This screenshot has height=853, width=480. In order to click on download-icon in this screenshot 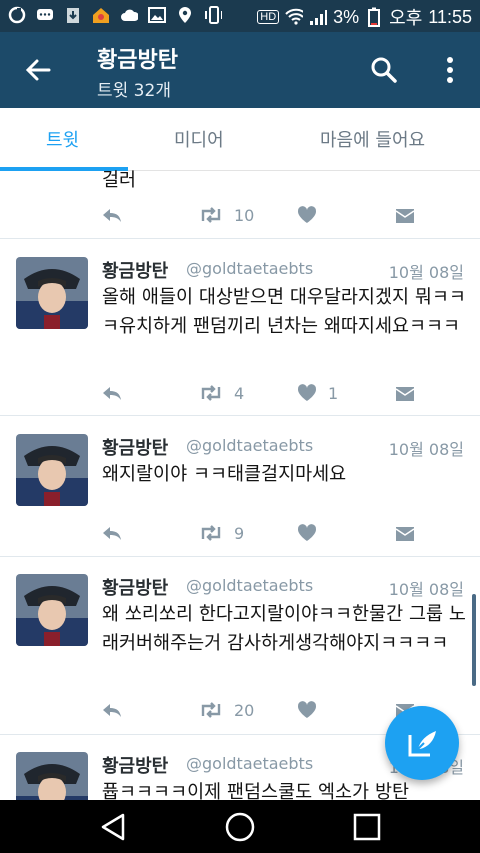, I will do `click(73, 15)`.